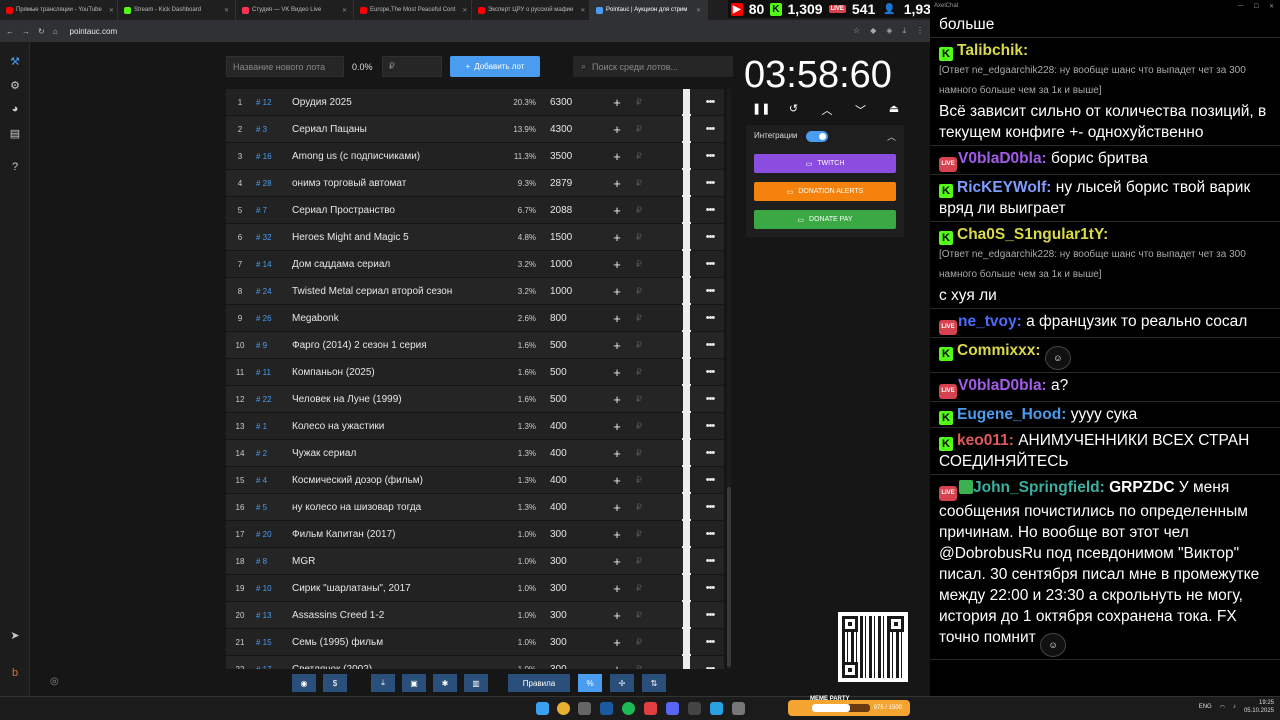 This screenshot has width=1280, height=720. What do you see at coordinates (584, 708) in the screenshot?
I see `explorer-icon` at bounding box center [584, 708].